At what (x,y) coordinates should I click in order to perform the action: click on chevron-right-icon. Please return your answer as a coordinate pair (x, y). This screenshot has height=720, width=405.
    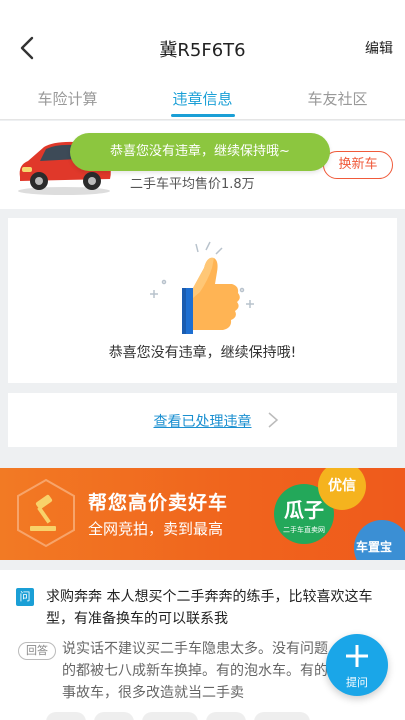
    Looking at the image, I should click on (273, 420).